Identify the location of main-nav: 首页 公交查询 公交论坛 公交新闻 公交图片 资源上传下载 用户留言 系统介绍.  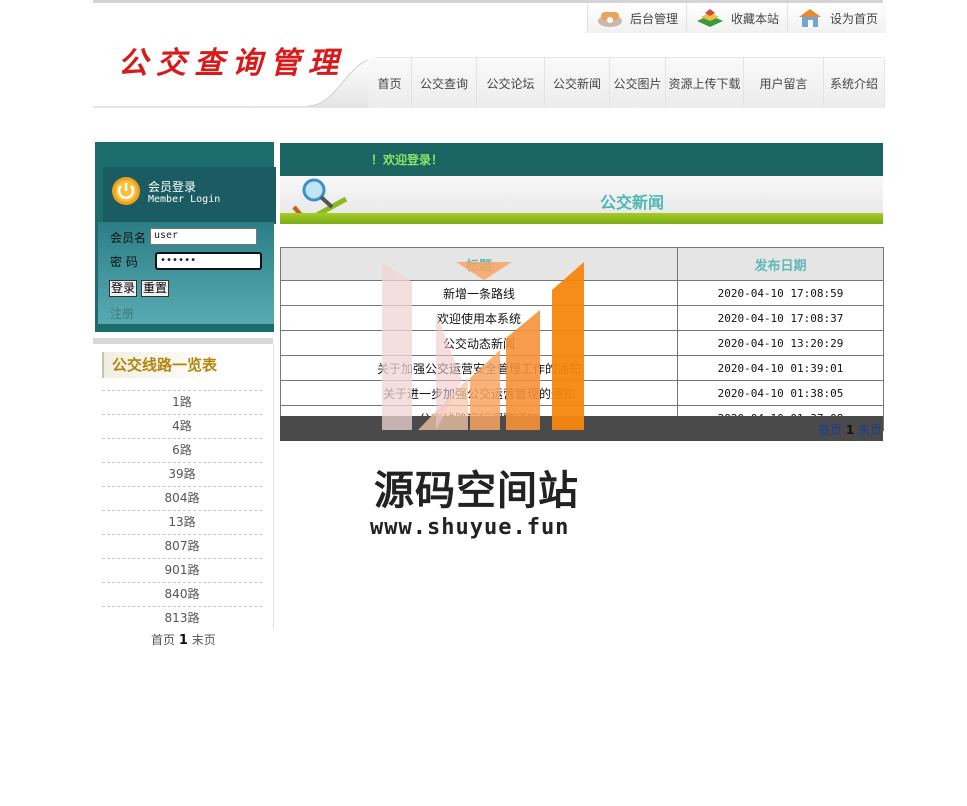
(626, 83).